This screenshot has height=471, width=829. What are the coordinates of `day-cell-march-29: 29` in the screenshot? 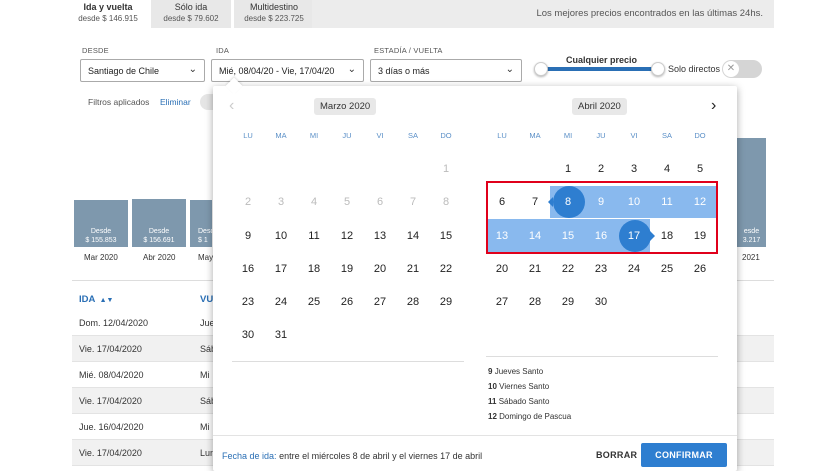 It's located at (446, 302).